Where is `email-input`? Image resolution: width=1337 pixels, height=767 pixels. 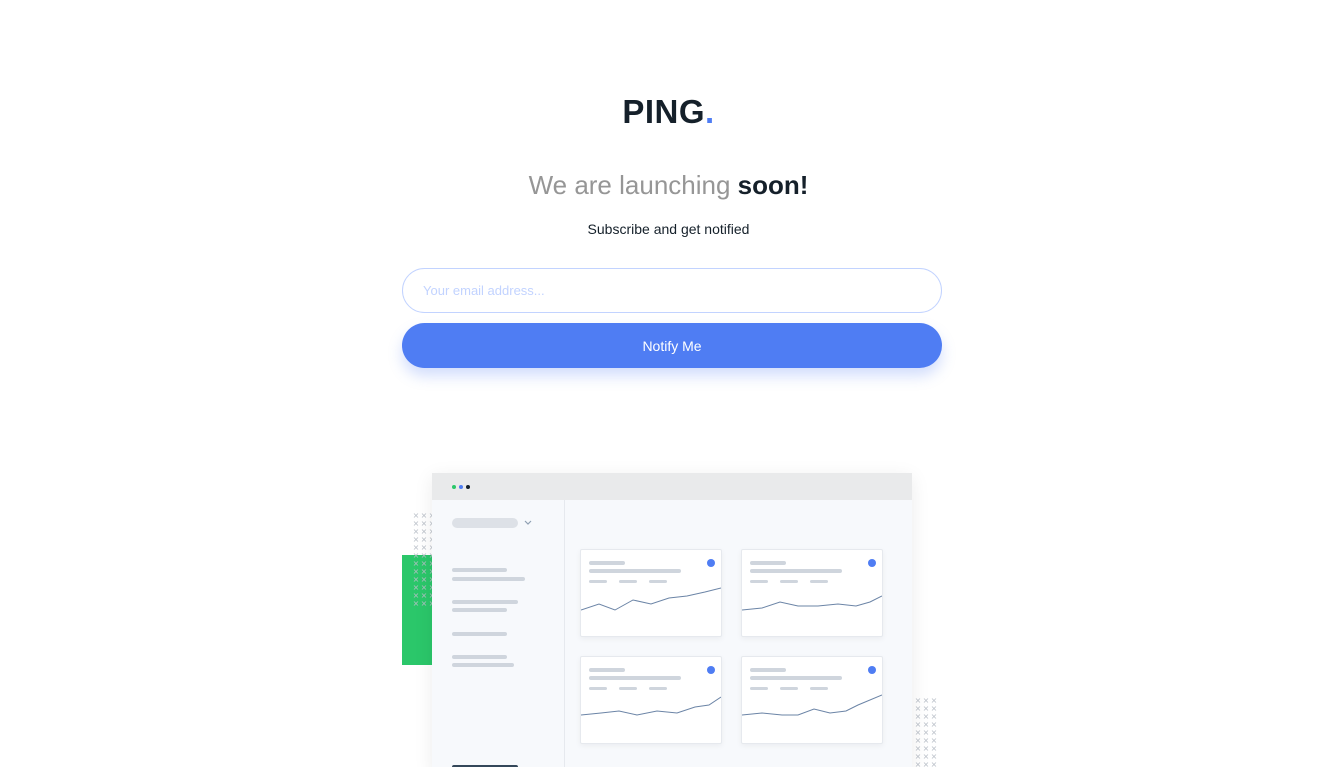
email-input is located at coordinates (672, 290).